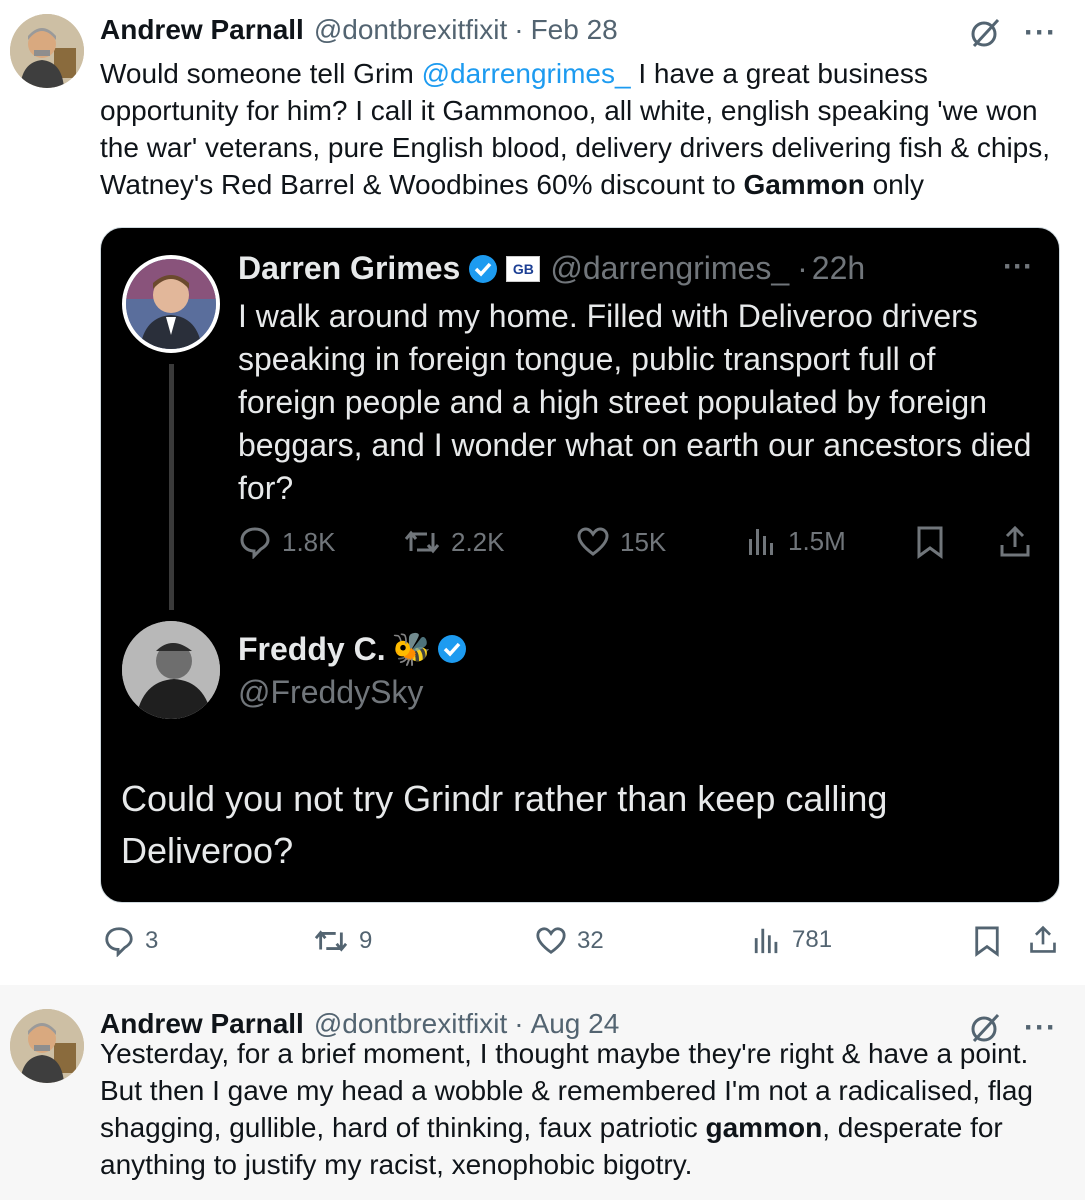  I want to click on quoted-like: 15K, so click(621, 542).